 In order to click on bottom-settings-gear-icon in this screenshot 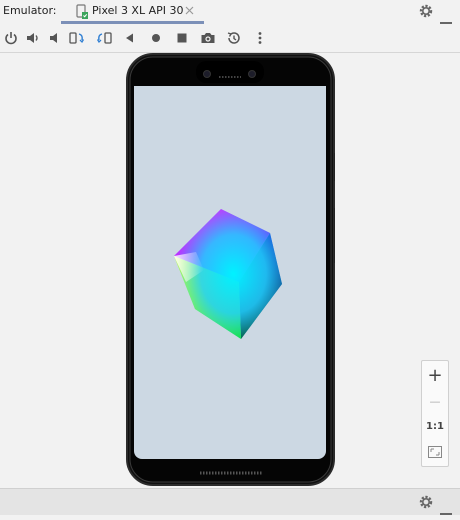, I will do `click(426, 504)`.